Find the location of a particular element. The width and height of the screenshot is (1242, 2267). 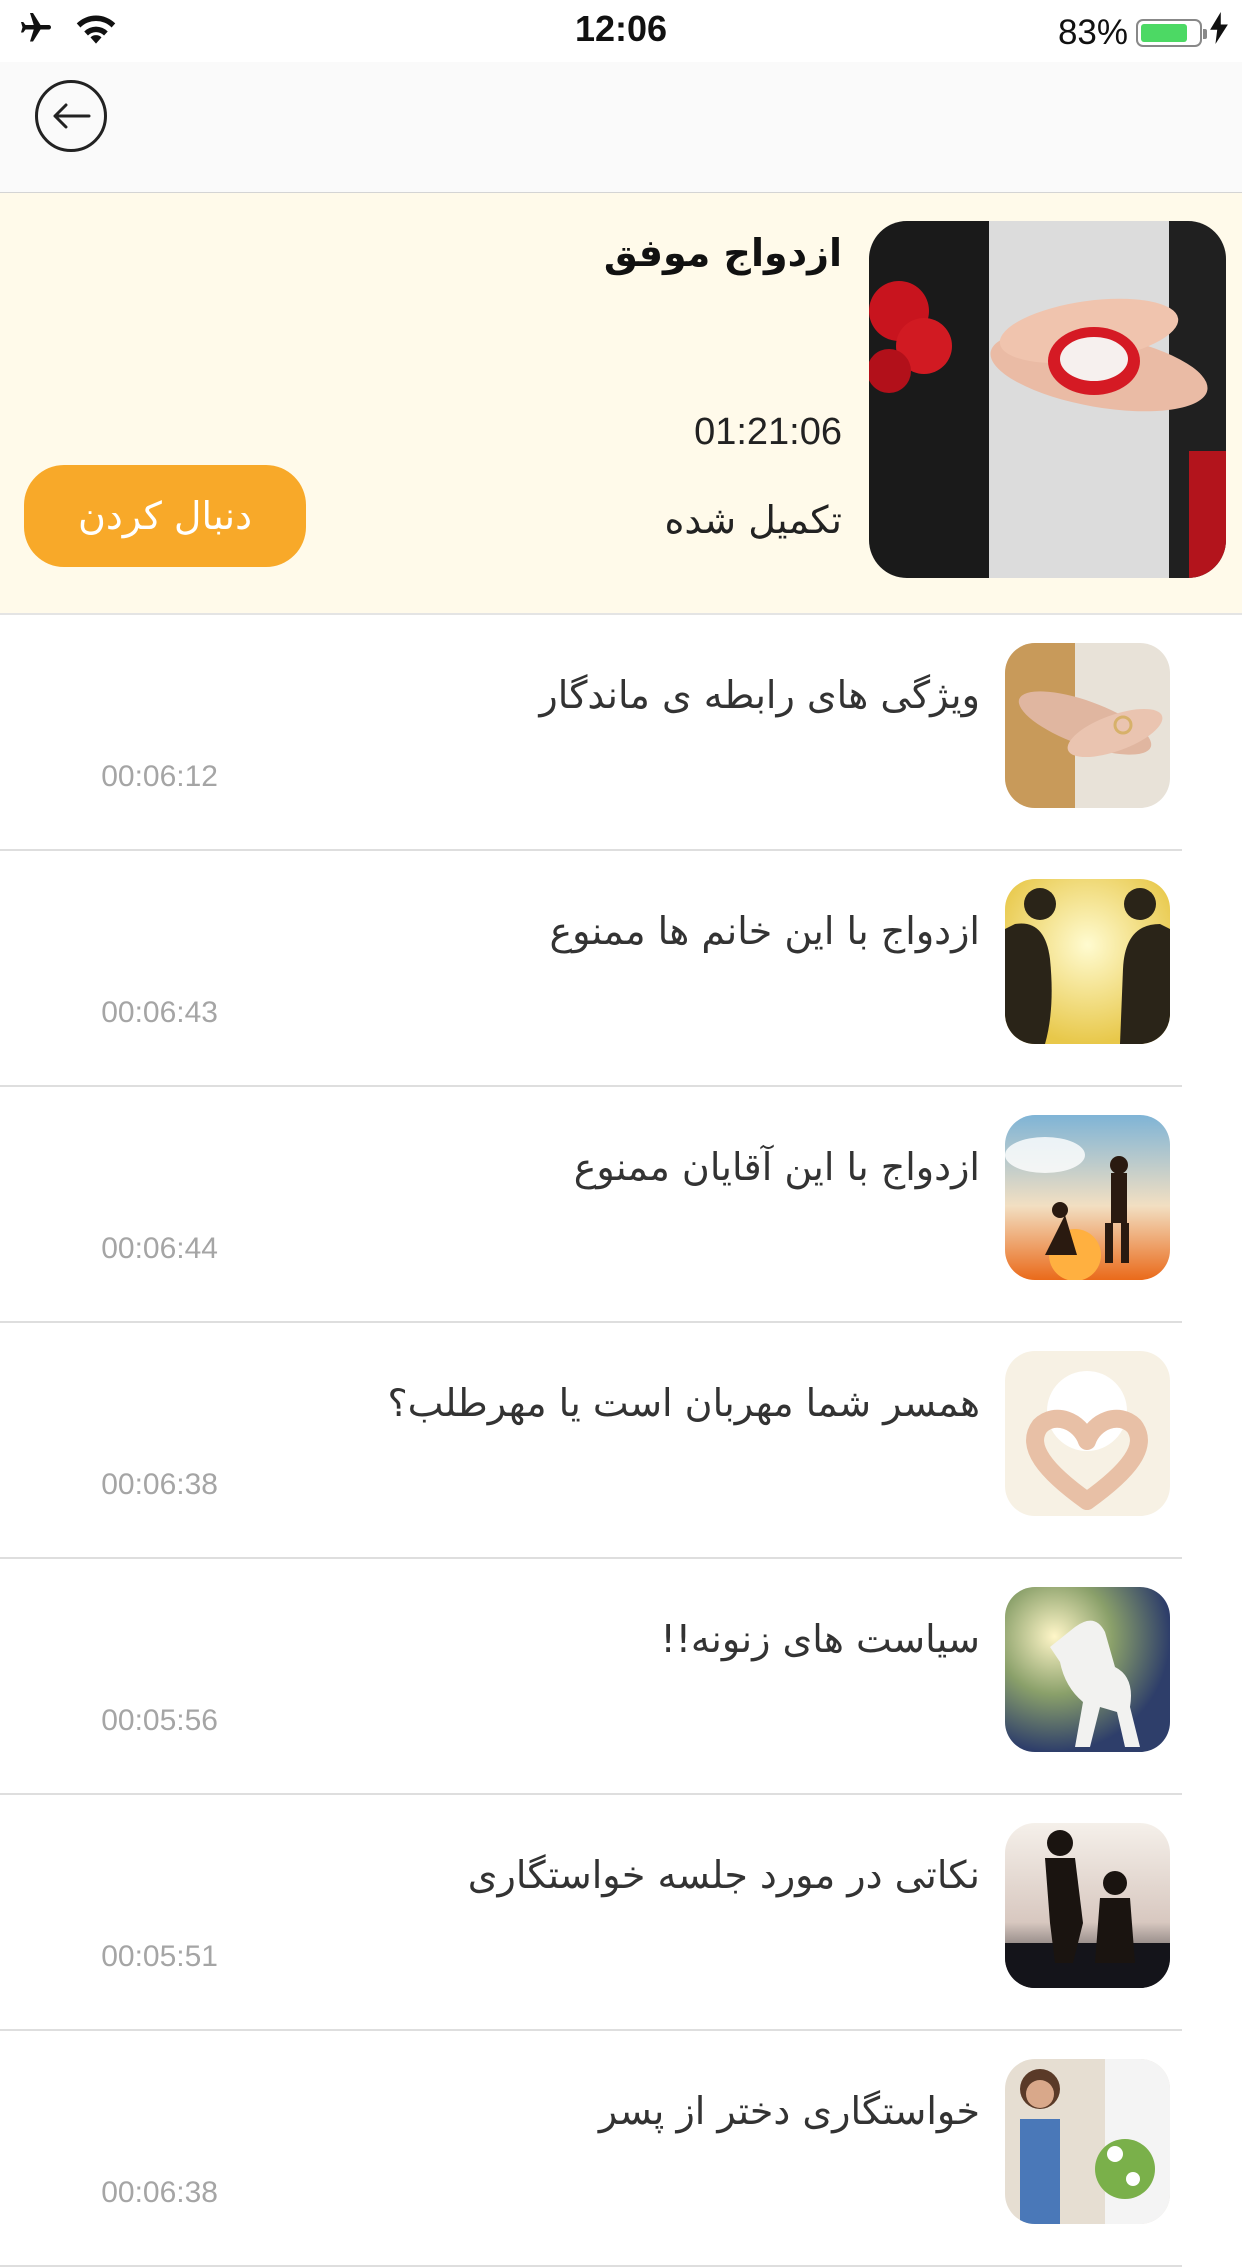

episode-title: ازدواج با این آقایان ممنوع is located at coordinates (776, 1167).